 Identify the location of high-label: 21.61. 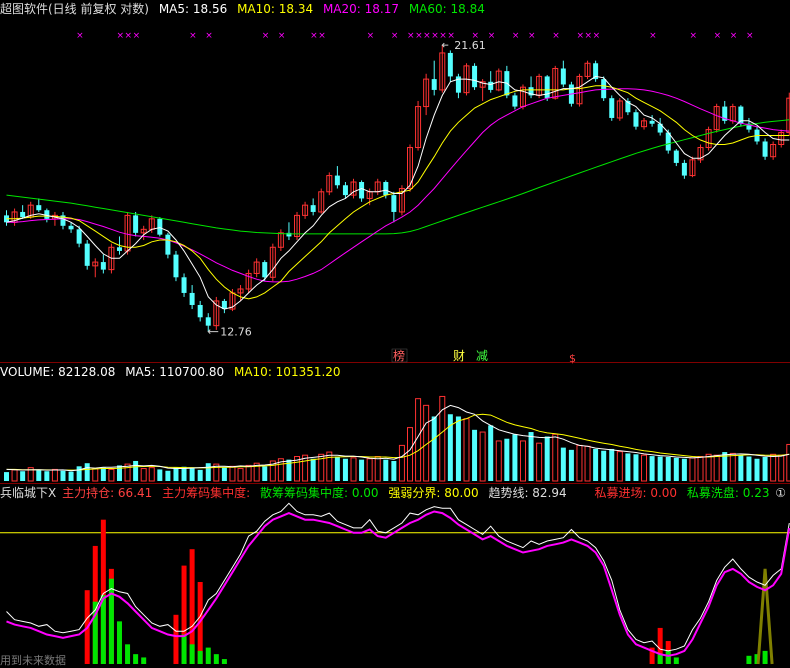
(470, 45).